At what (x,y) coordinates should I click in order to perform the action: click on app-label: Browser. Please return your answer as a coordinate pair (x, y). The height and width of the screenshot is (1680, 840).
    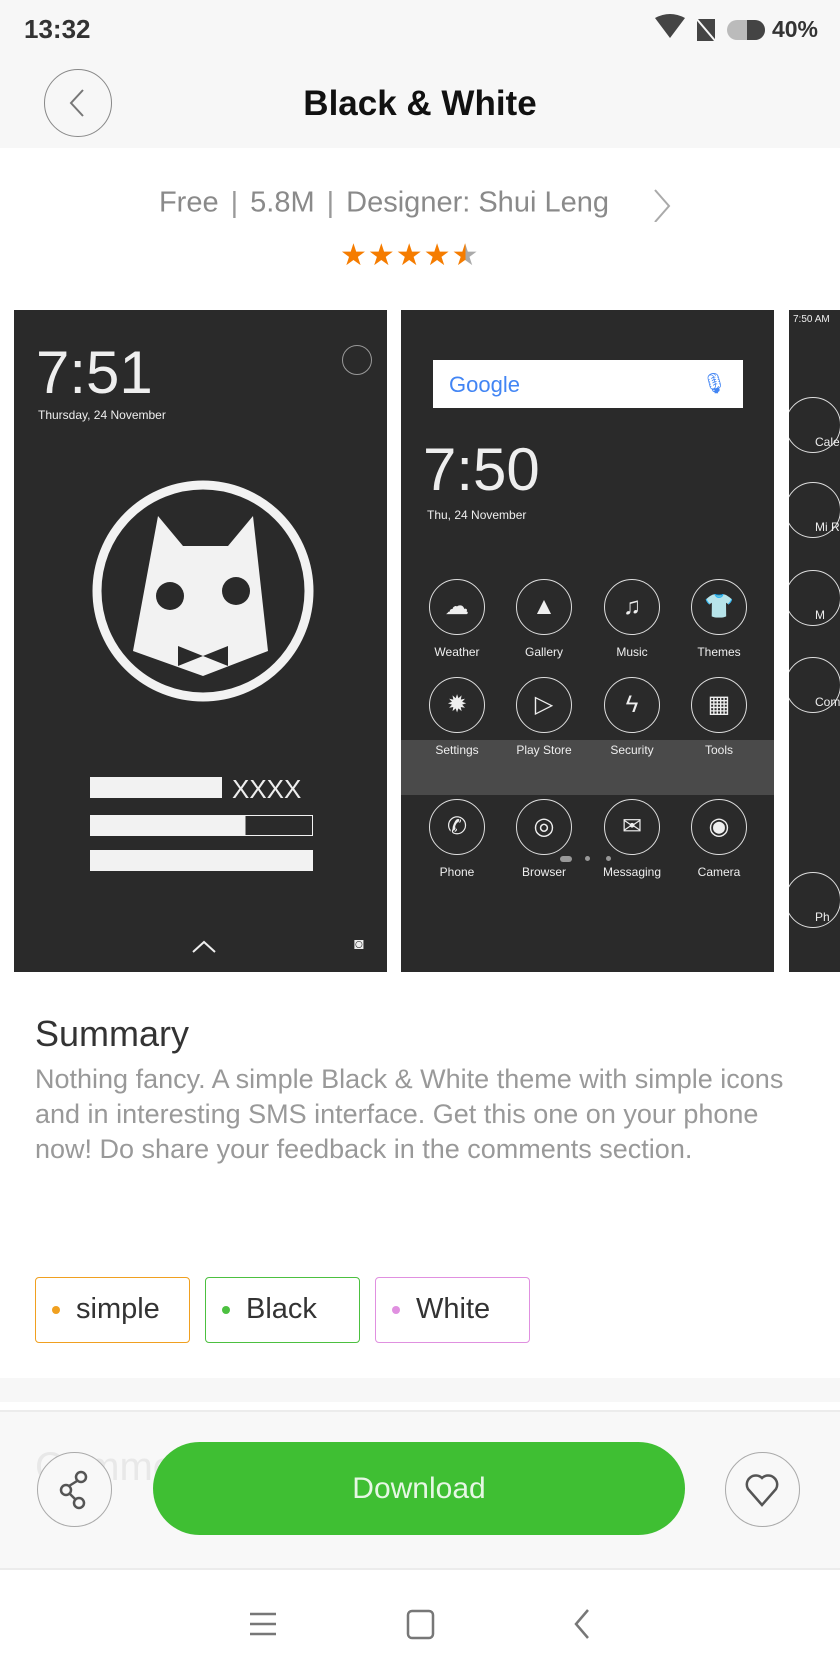
    Looking at the image, I should click on (543, 872).